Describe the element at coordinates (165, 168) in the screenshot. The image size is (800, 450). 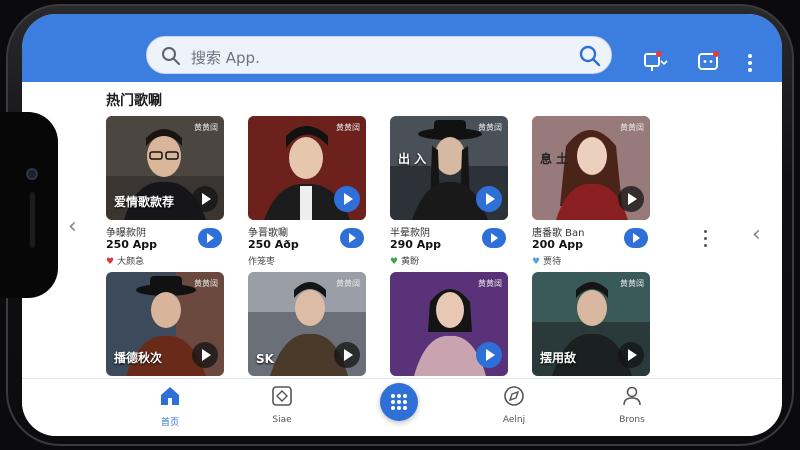
I see `song-thumbnail: 黄黄阔 爱情歌款荐` at that location.